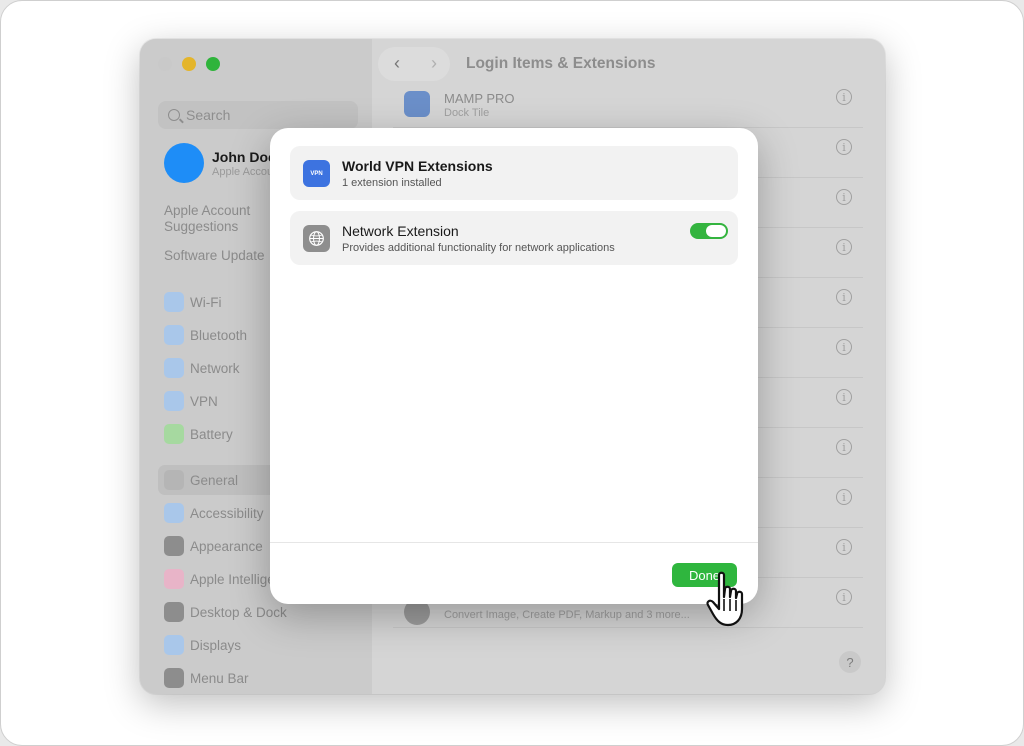  What do you see at coordinates (174, 546) in the screenshot?
I see `appearance-icon` at bounding box center [174, 546].